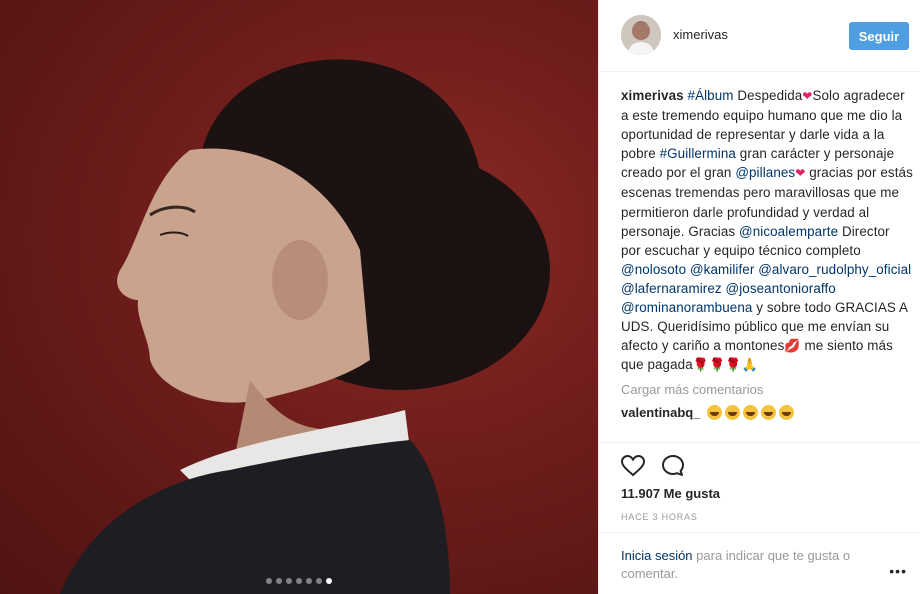 This screenshot has width=920, height=594. I want to click on kiss-emoji-icon: 💋, so click(792, 346).